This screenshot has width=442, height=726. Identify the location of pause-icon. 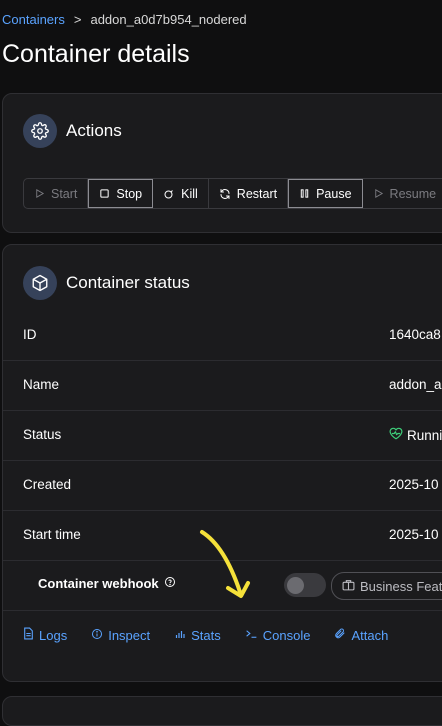
(304, 193).